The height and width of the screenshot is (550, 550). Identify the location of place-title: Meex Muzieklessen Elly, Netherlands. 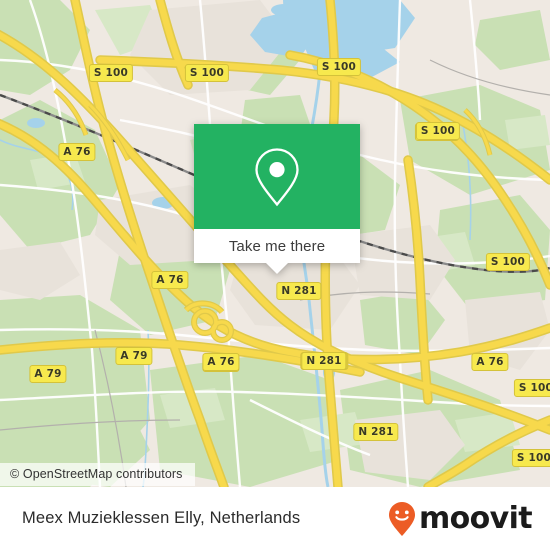
(161, 518).